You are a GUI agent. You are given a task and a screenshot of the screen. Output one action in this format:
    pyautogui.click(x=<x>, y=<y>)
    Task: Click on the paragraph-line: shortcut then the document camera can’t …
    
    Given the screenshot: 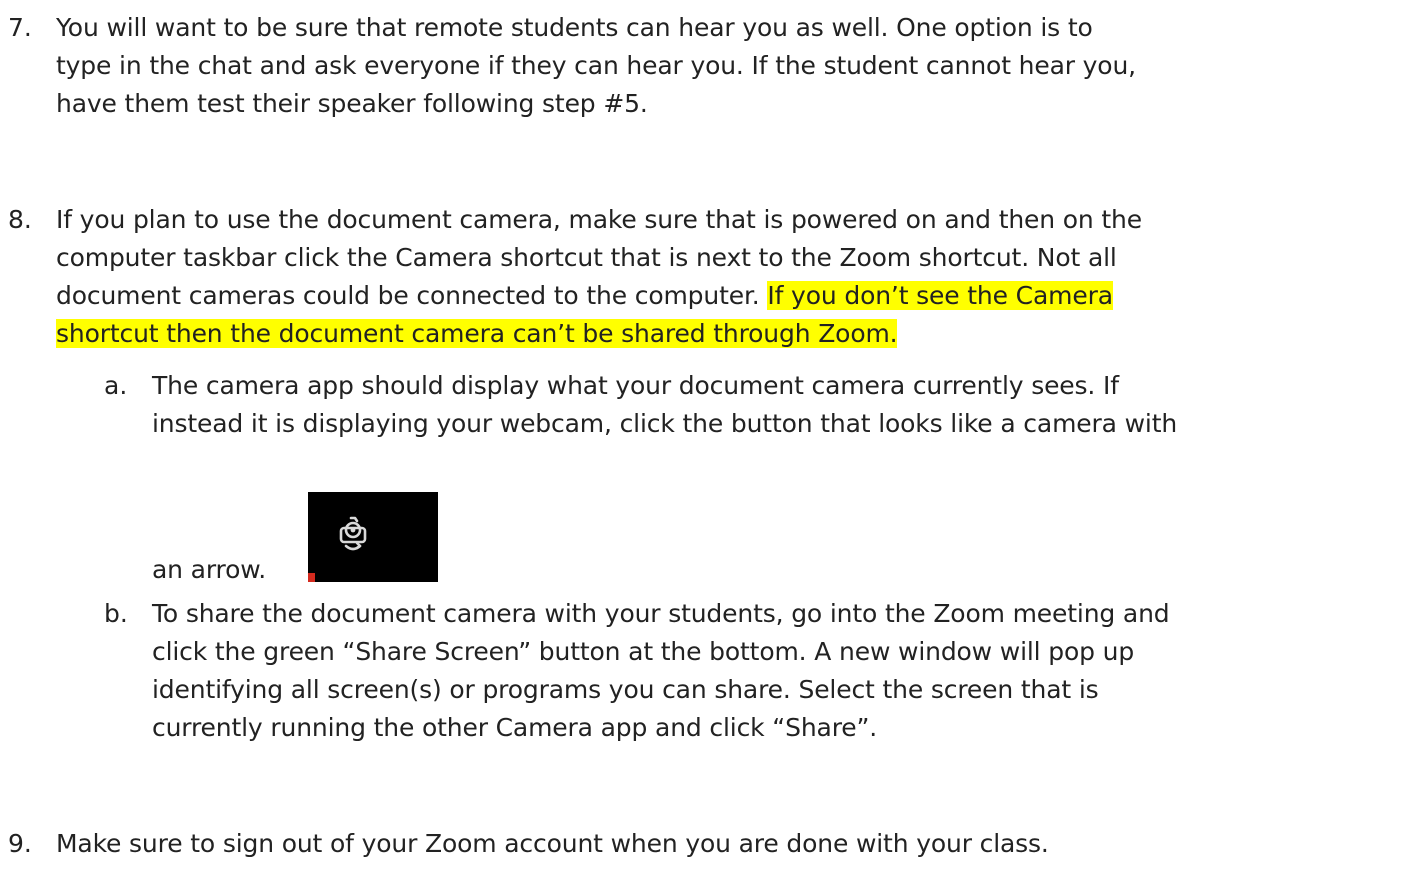 What is the action you would take?
    pyautogui.click(x=477, y=334)
    